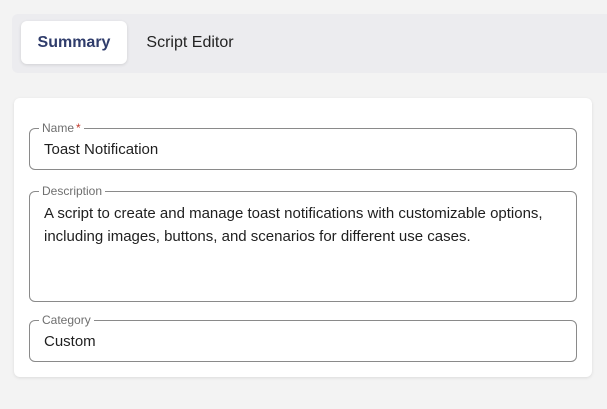 The height and width of the screenshot is (409, 607). I want to click on tab-script-editor: Script Editor, so click(190, 42).